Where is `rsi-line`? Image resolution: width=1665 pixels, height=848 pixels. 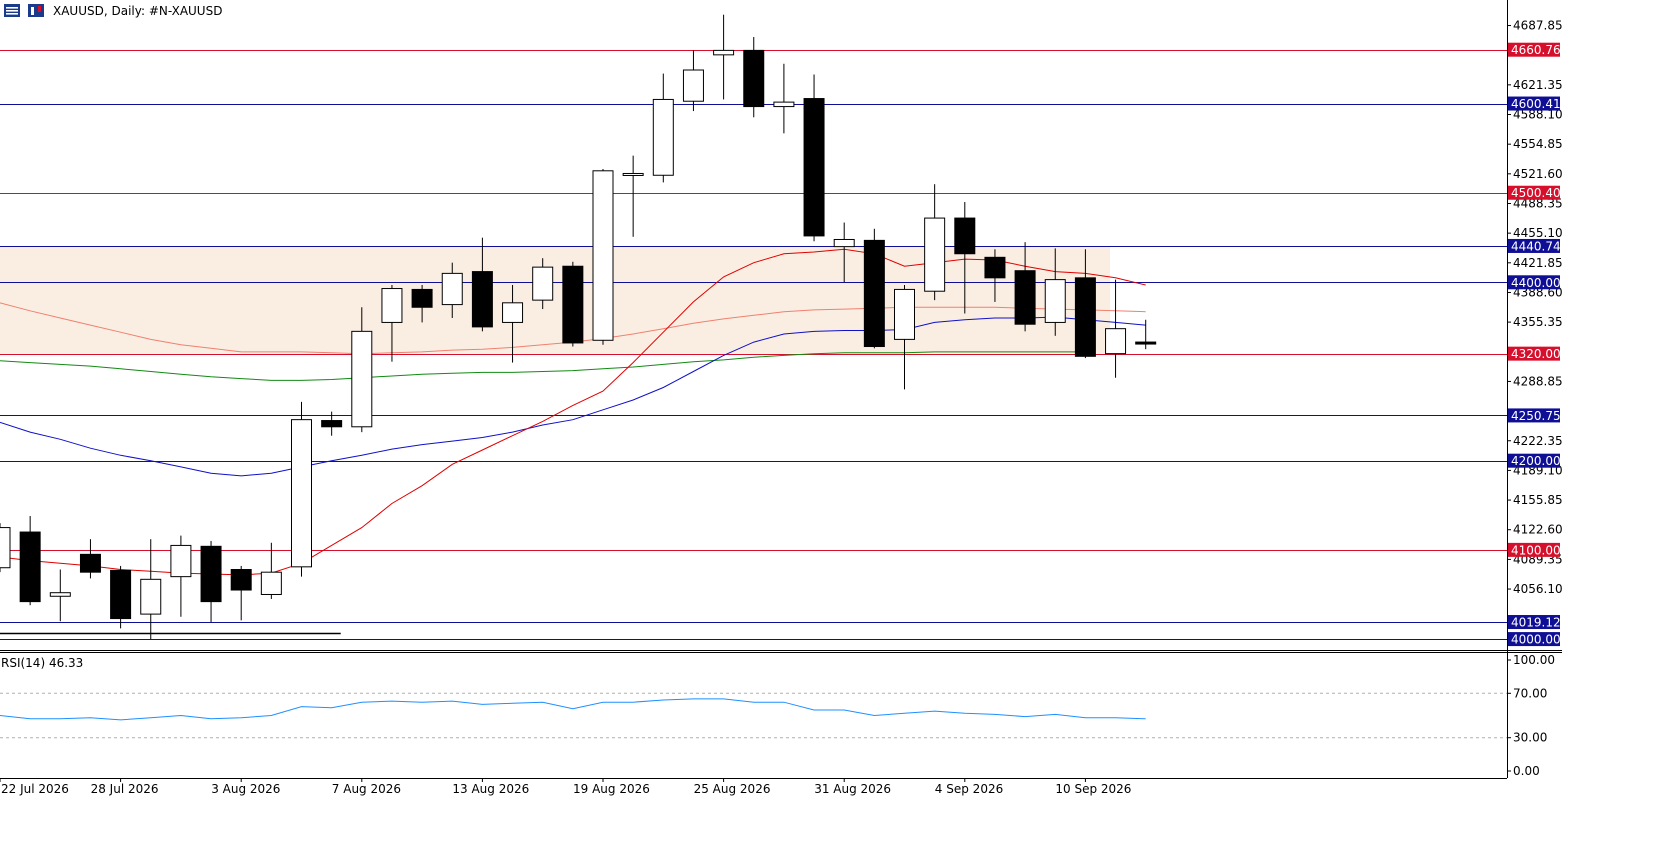 rsi-line is located at coordinates (573, 709).